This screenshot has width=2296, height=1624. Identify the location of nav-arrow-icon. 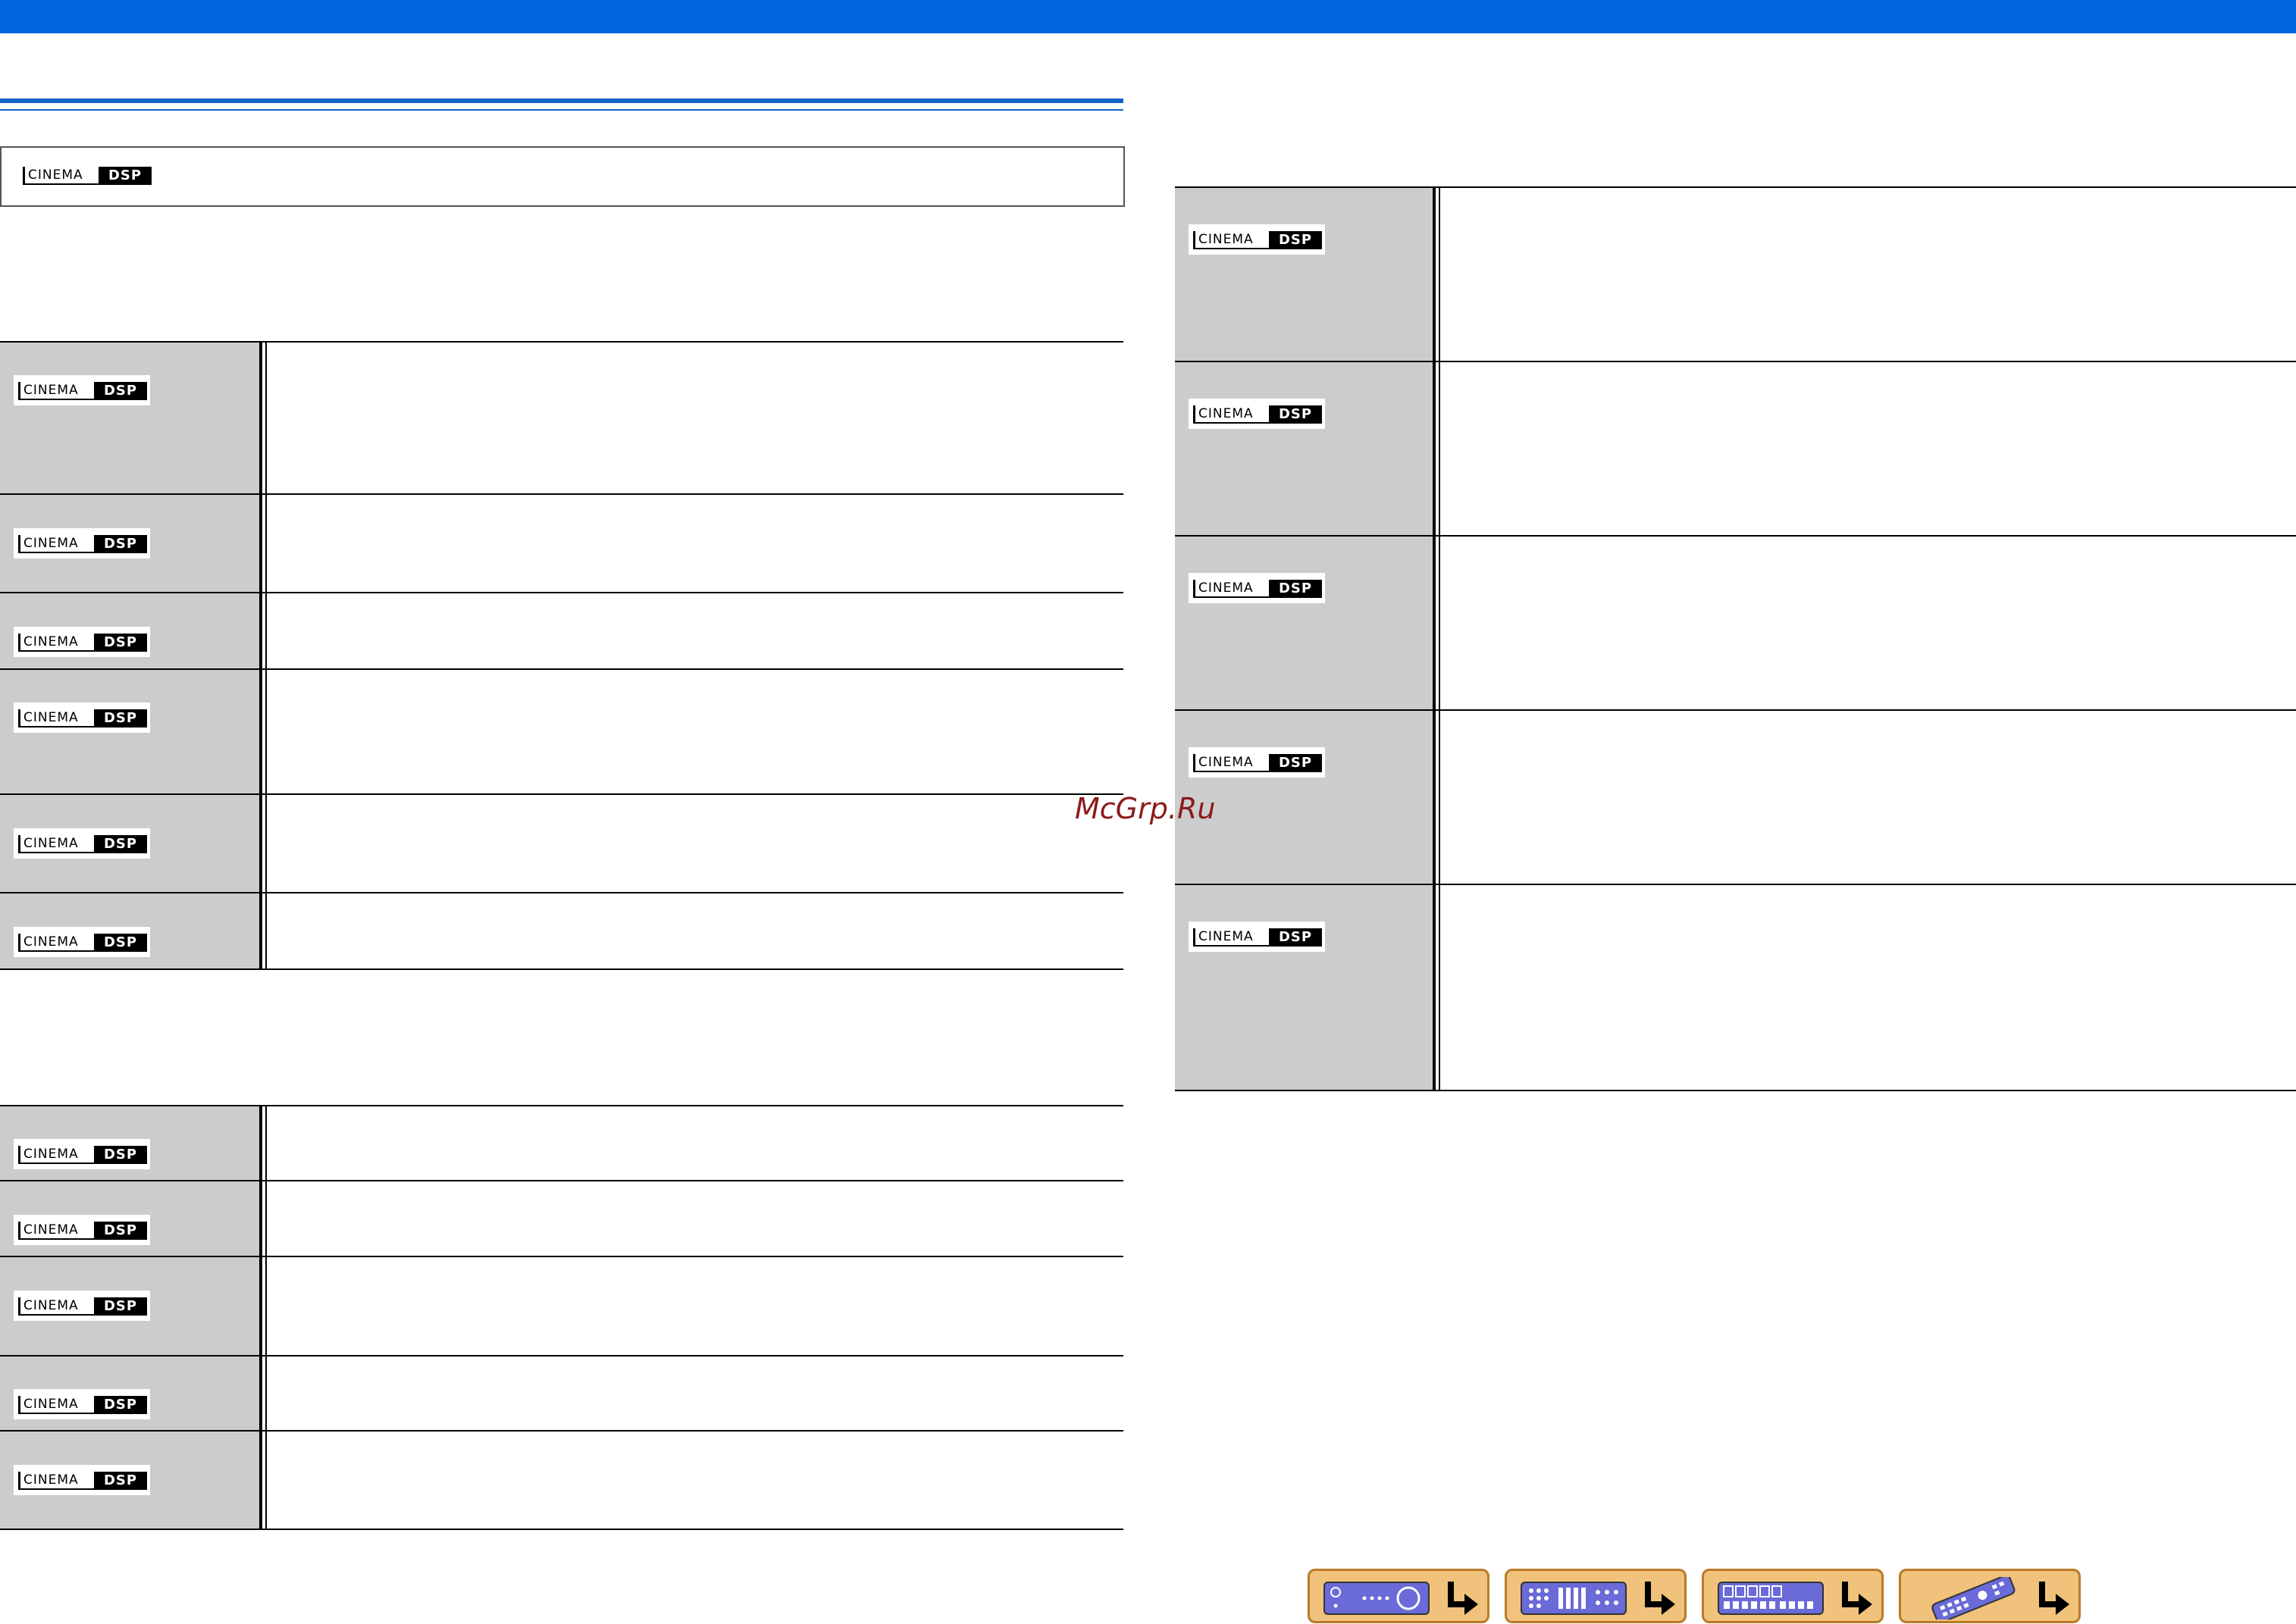
(1463, 1598).